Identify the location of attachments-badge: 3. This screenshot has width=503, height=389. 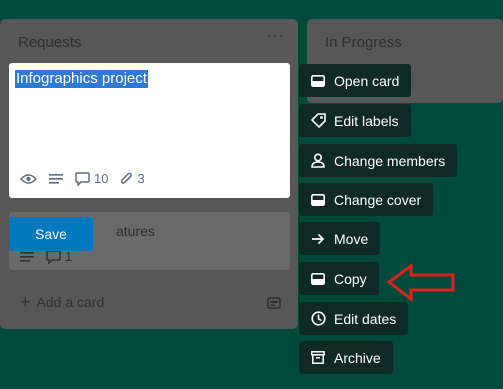
(132, 178).